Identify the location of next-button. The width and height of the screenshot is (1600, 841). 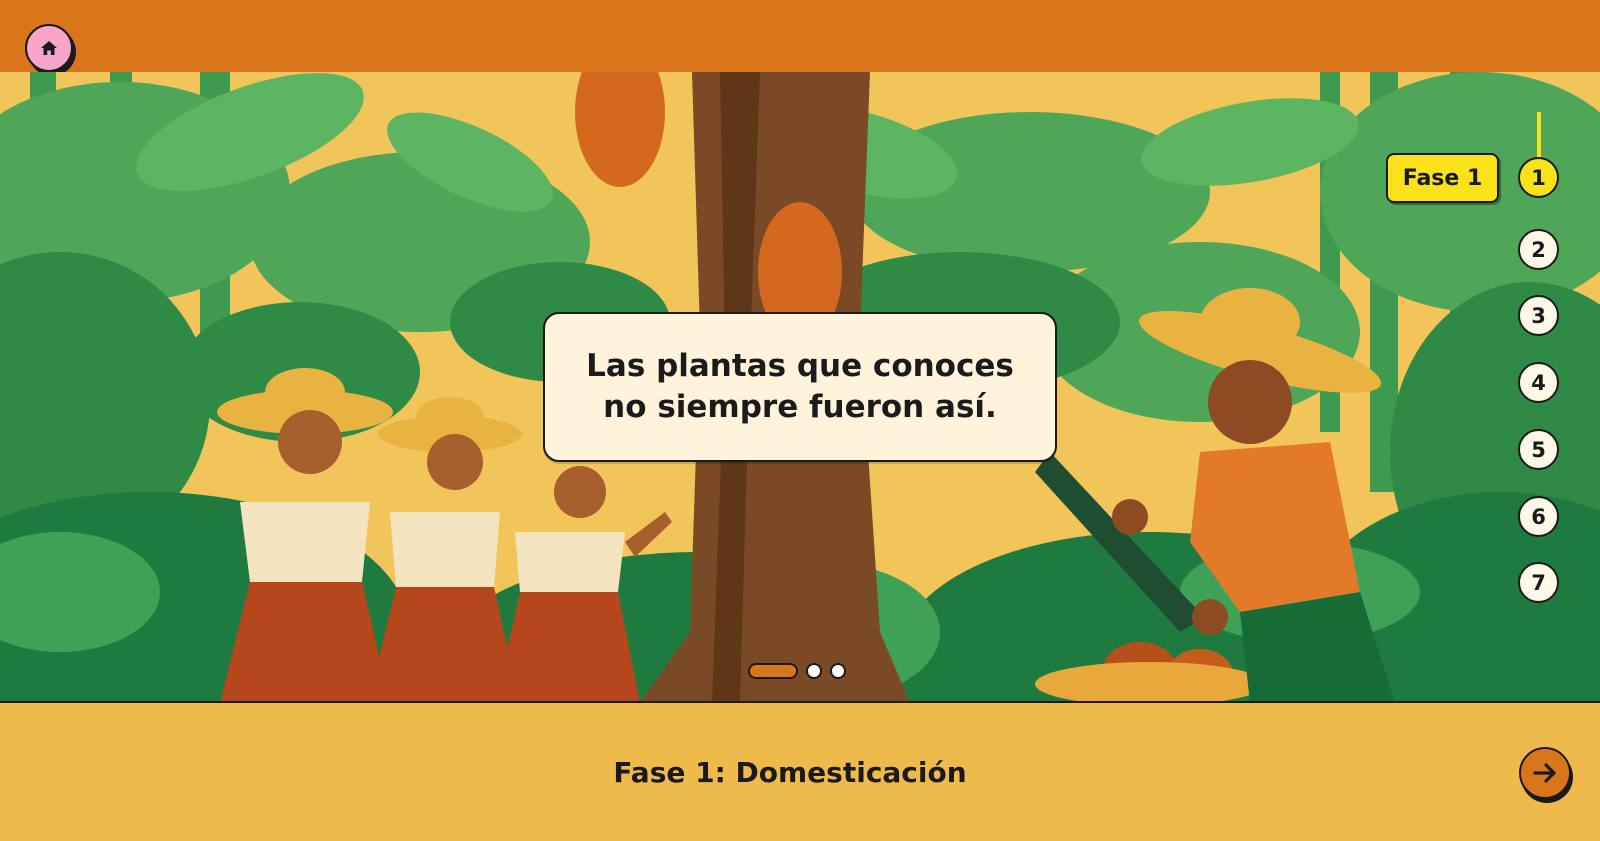
(1545, 773).